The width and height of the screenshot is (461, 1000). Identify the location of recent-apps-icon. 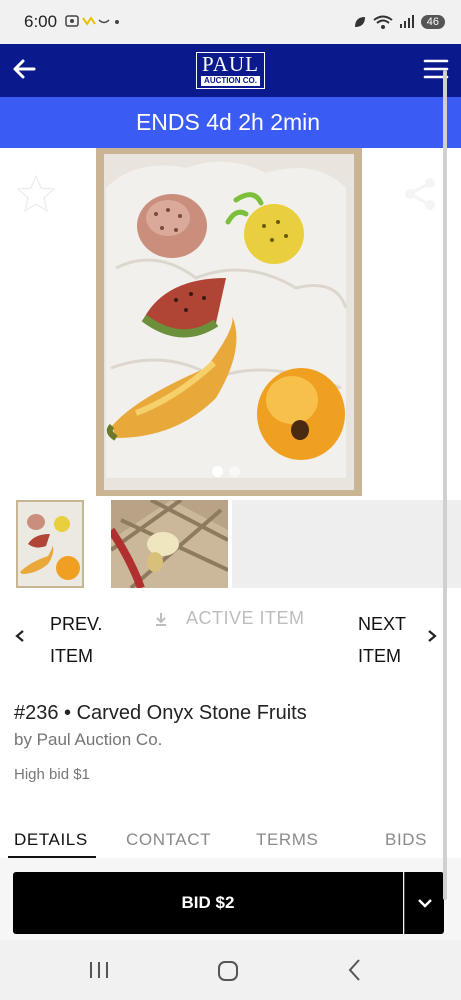
(99, 970).